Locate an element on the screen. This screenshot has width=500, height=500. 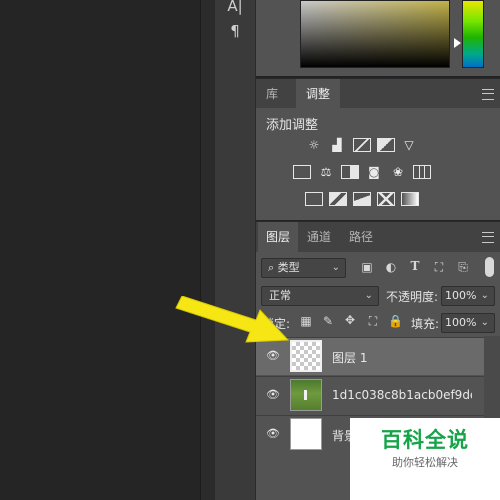
vibrance-icon: ▽ is located at coordinates (409, 145).